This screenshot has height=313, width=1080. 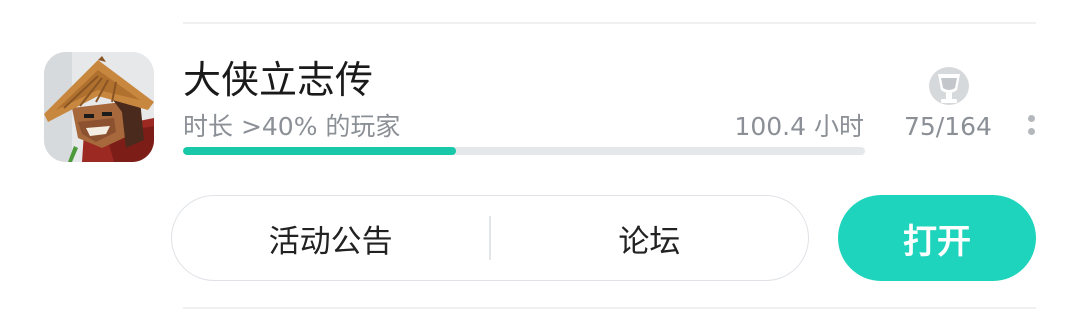 I want to click on game-cover-icon, so click(x=99, y=107).